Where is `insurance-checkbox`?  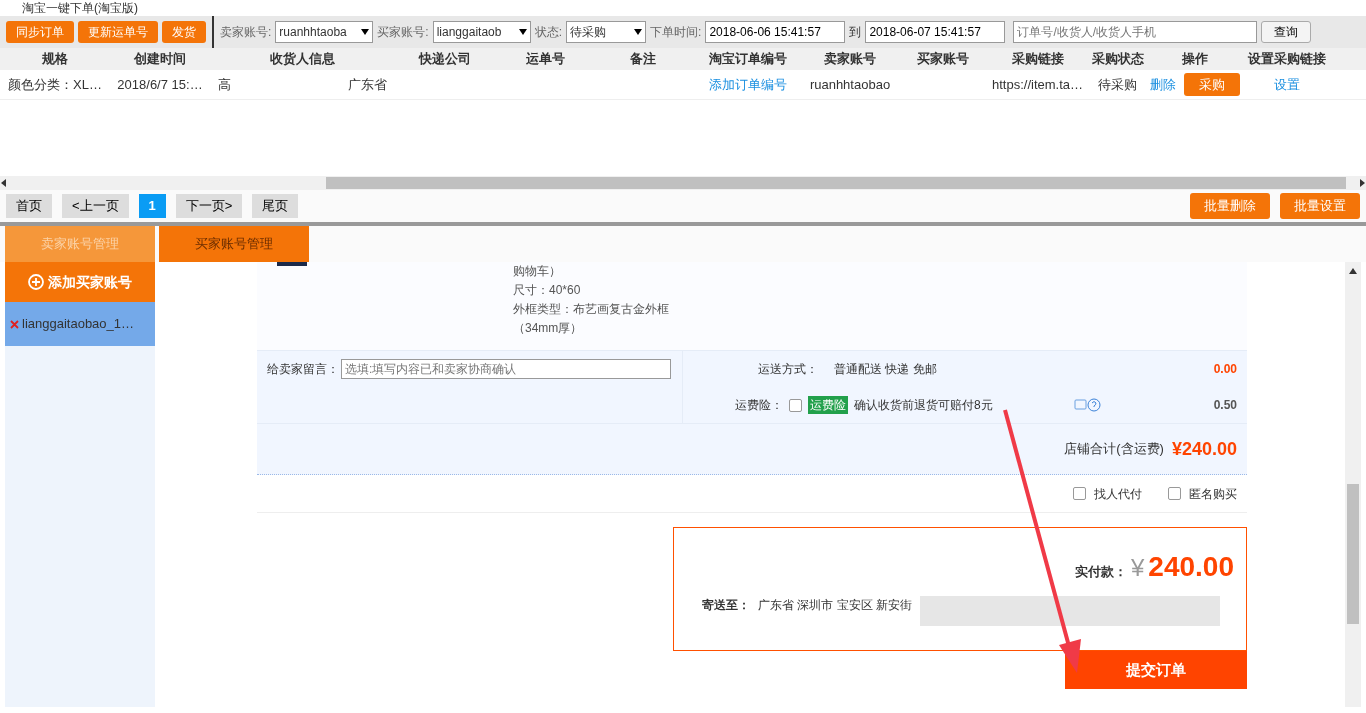 insurance-checkbox is located at coordinates (795, 405).